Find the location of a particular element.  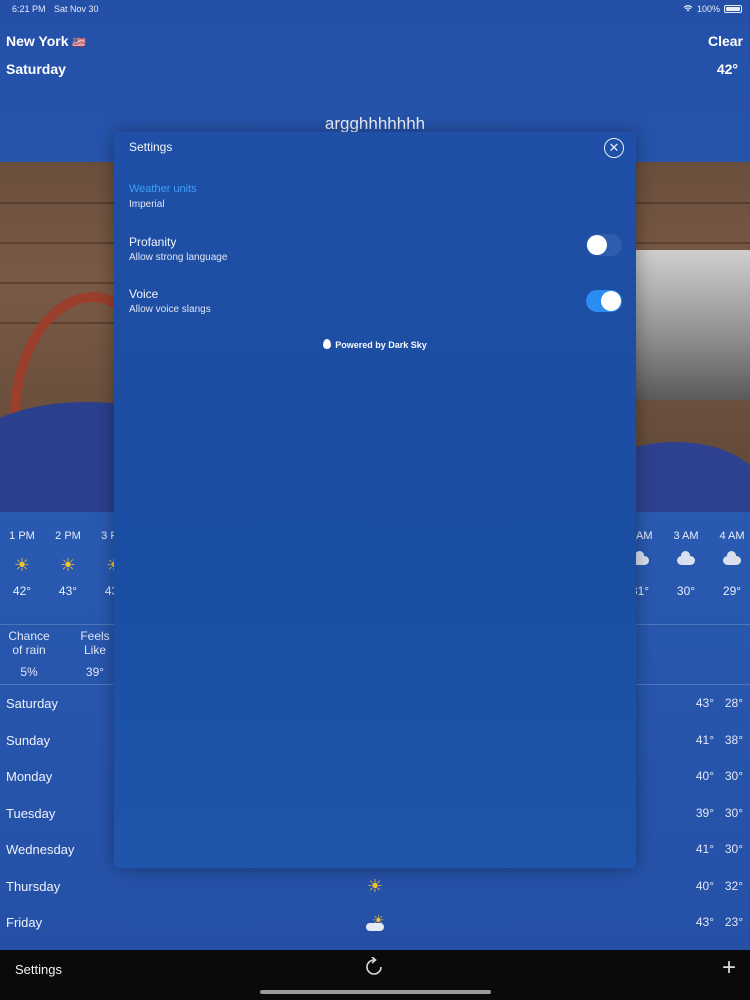

flag-icon: 🇺🇸 is located at coordinates (79, 43).